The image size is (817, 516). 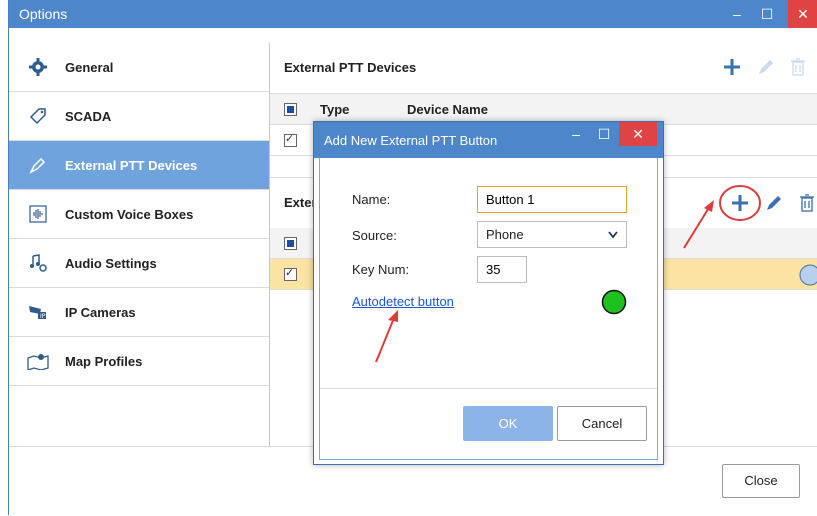 I want to click on dialog-title: Add New External PTT Button, so click(x=411, y=140).